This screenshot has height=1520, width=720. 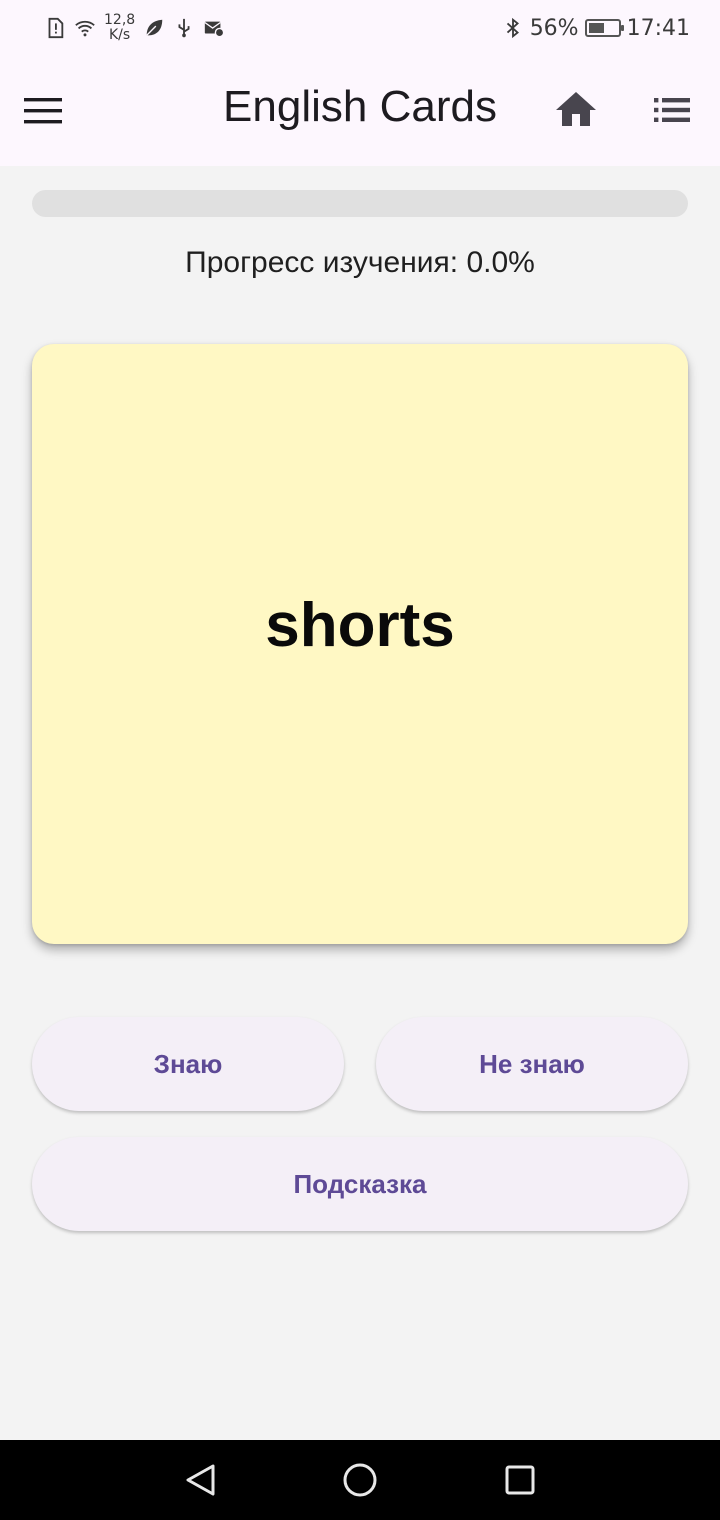 I want to click on hint-button: Подсказка, so click(x=360, y=1184).